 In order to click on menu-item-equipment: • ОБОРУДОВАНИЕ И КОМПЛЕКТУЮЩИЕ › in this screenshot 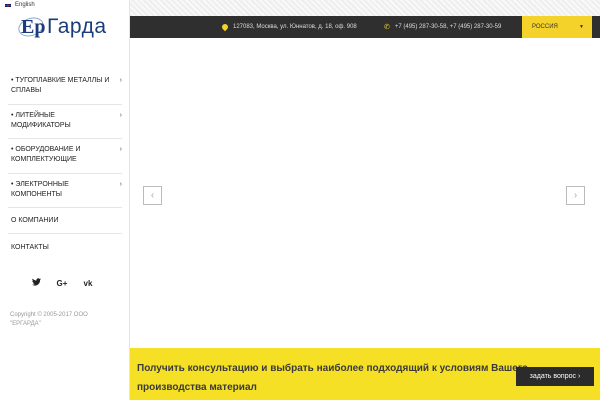, I will do `click(65, 156)`.